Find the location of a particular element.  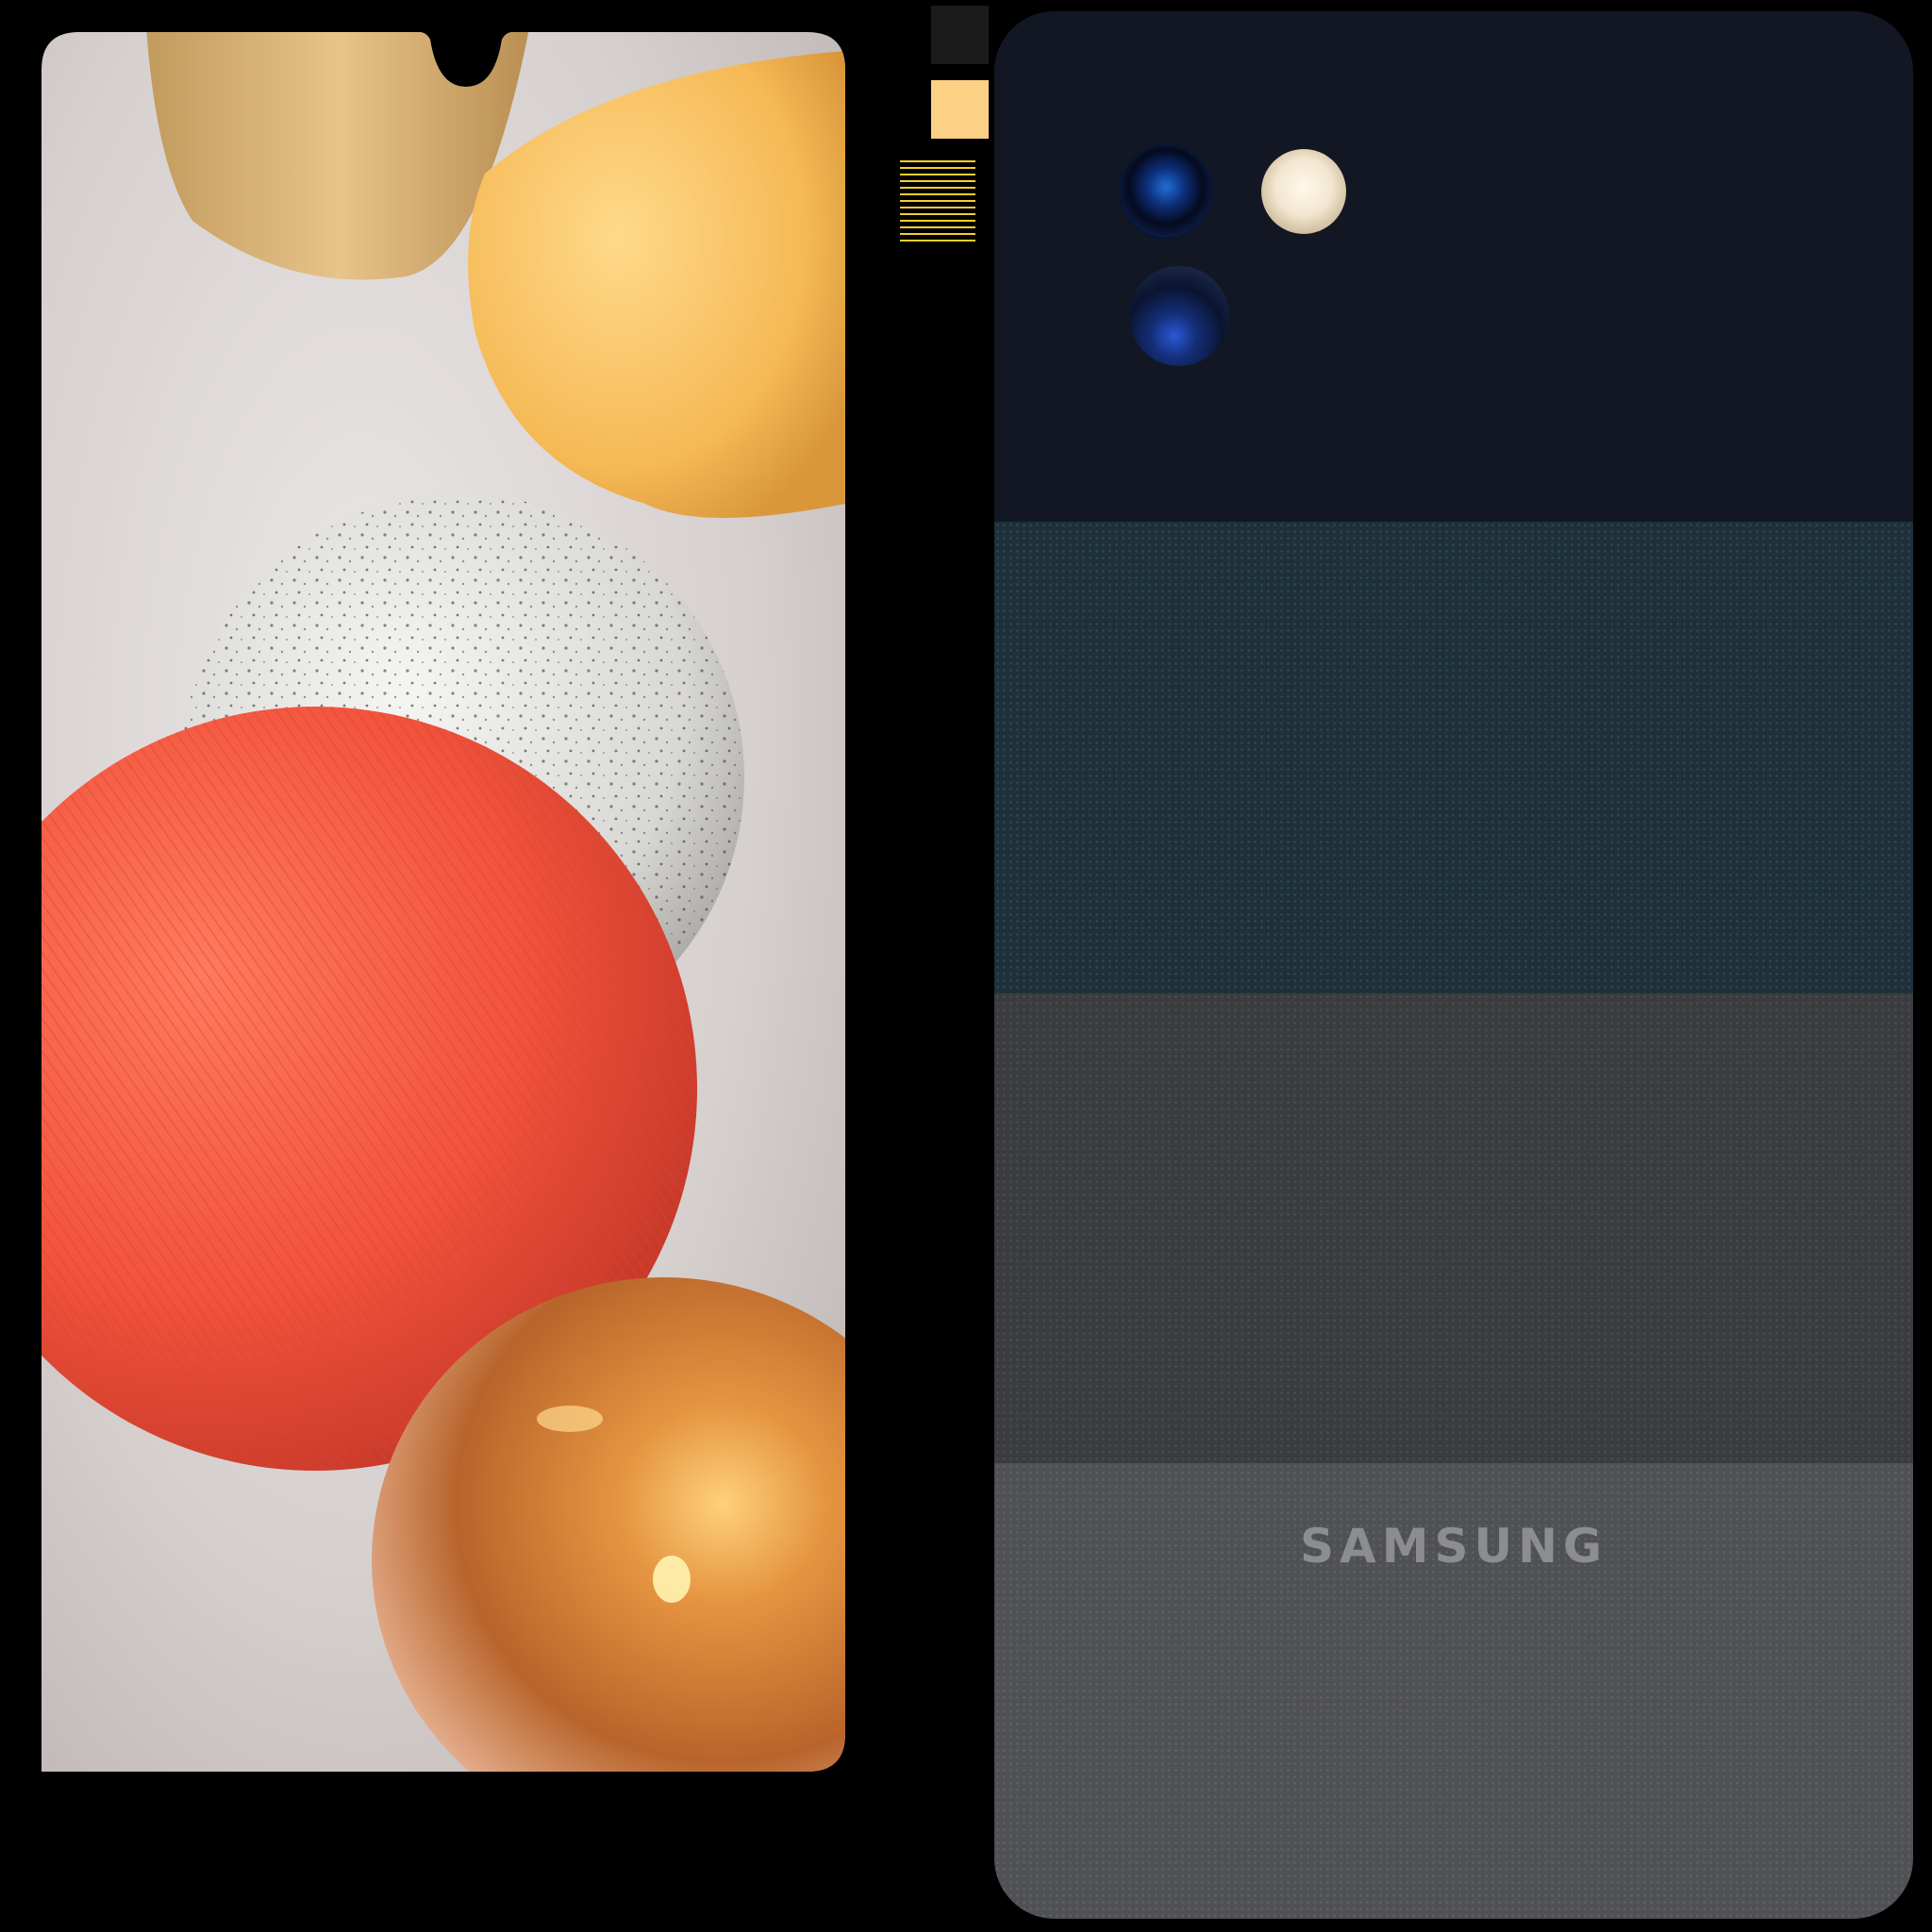

color-swatch-dark is located at coordinates (960, 35).